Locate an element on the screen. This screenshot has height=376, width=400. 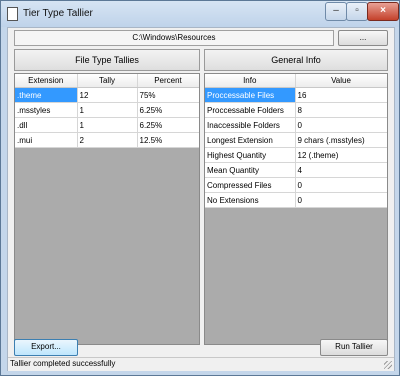
column-header-extension: Extension is located at coordinates (46, 81).